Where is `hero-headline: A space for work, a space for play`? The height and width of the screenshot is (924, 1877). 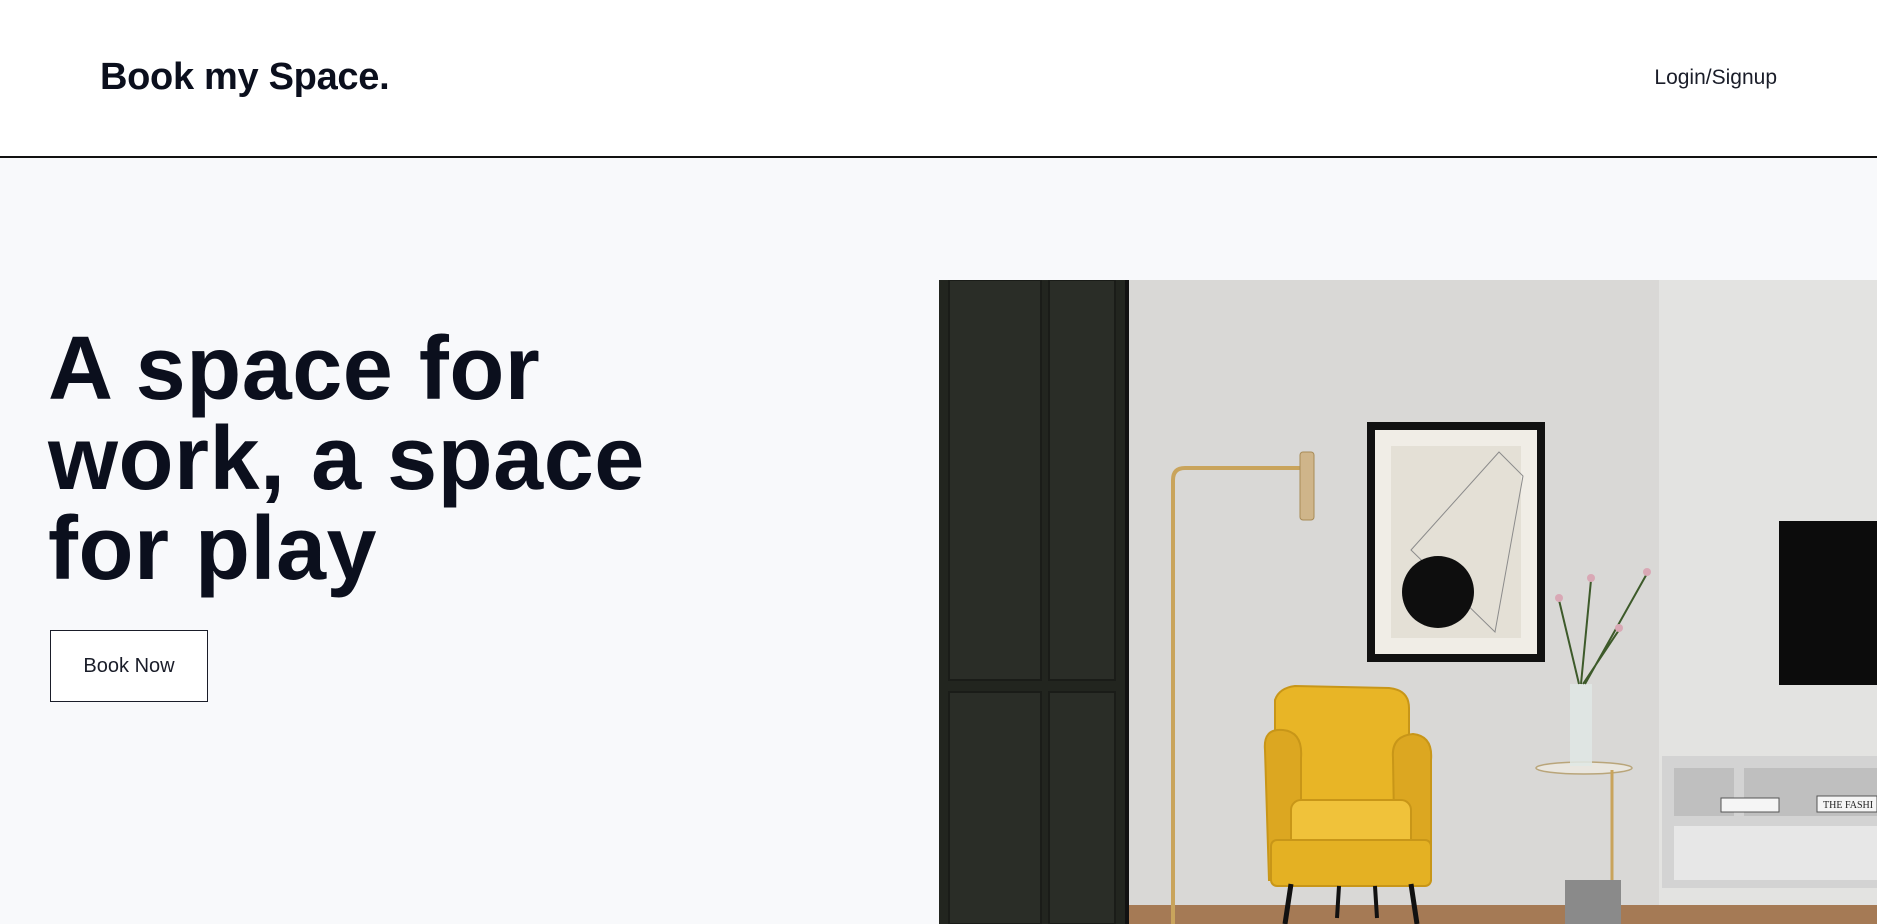 hero-headline: A space for work, a space for play is located at coordinates (346, 459).